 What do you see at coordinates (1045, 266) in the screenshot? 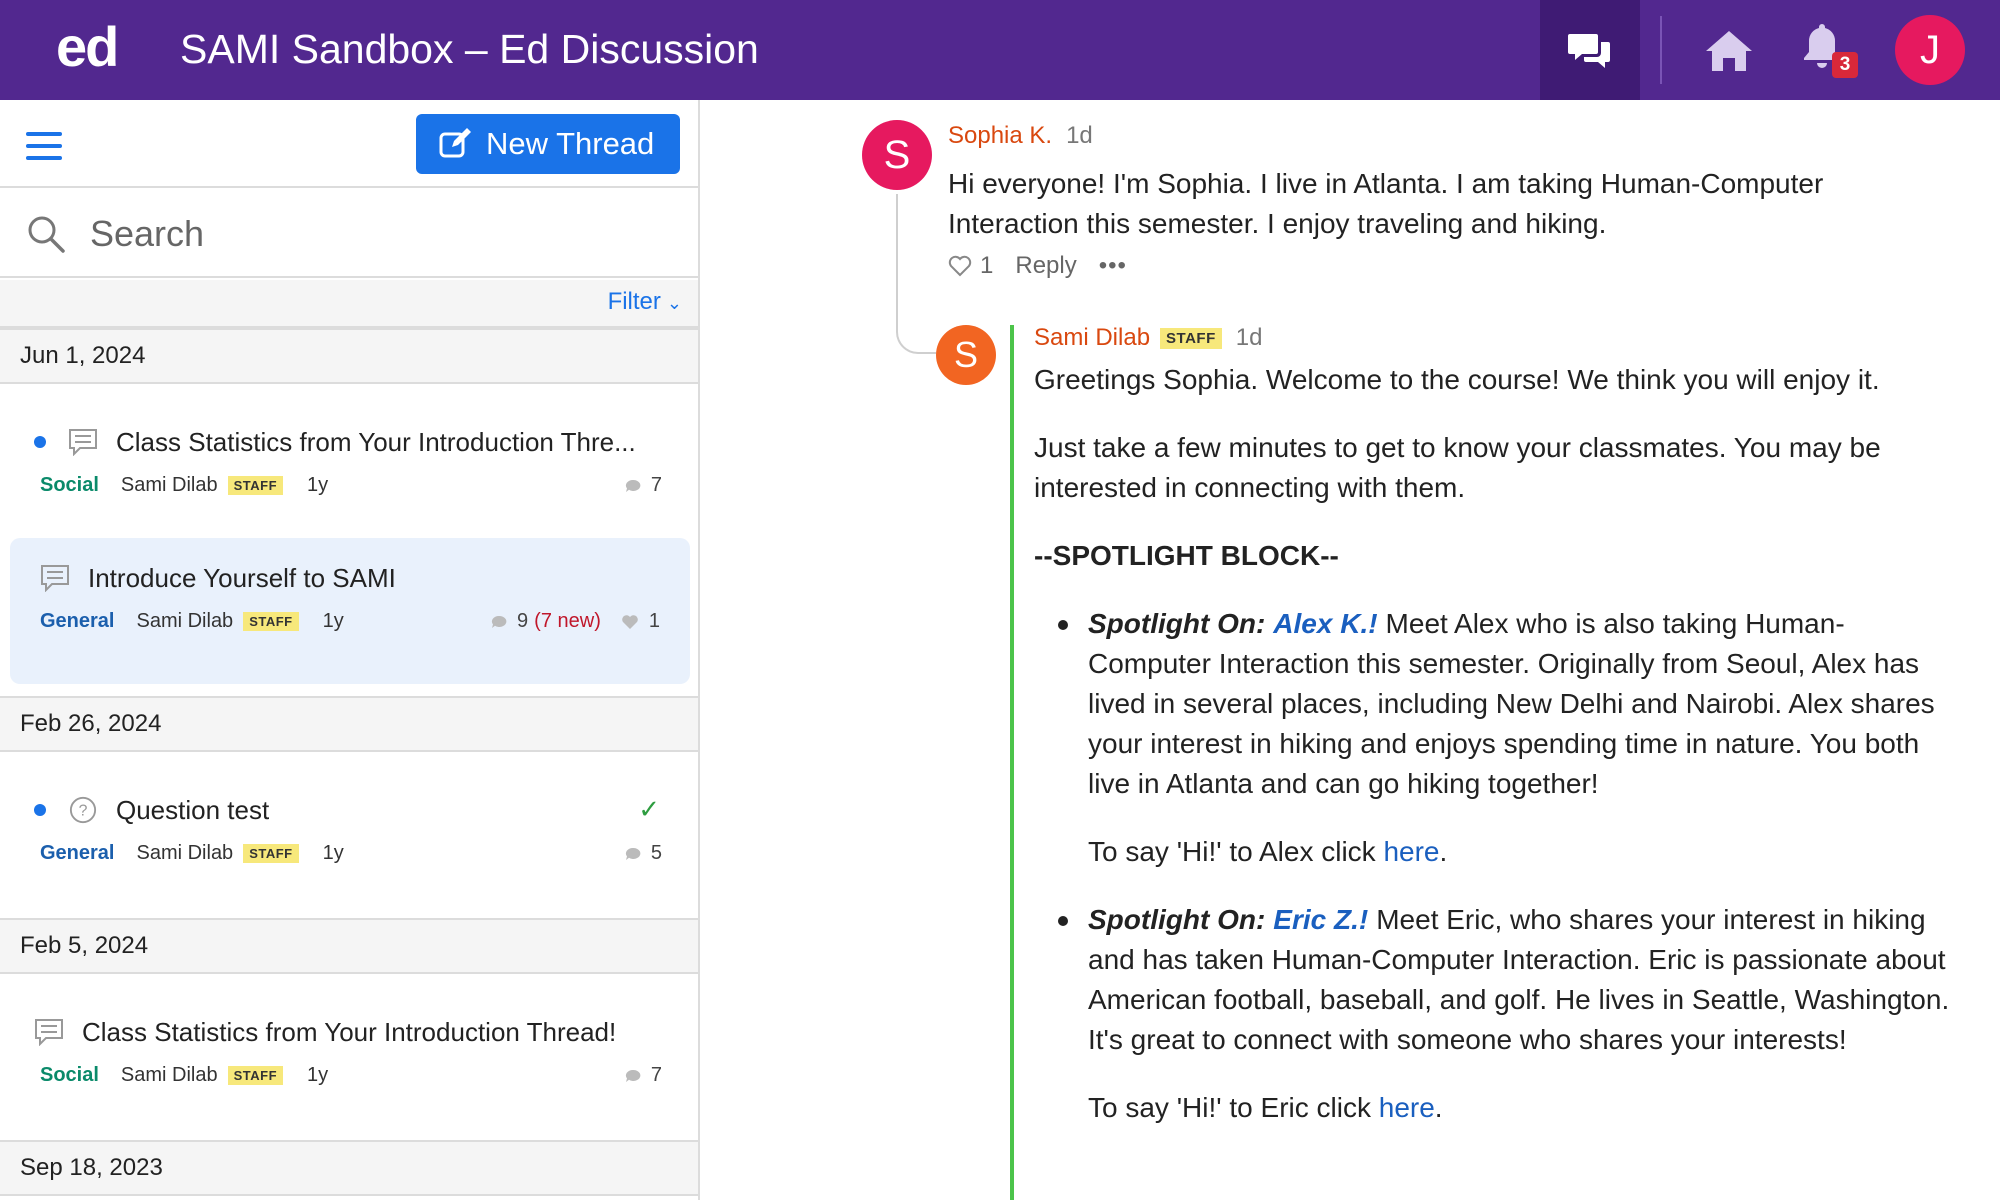
I see `reply-button: Reply` at bounding box center [1045, 266].